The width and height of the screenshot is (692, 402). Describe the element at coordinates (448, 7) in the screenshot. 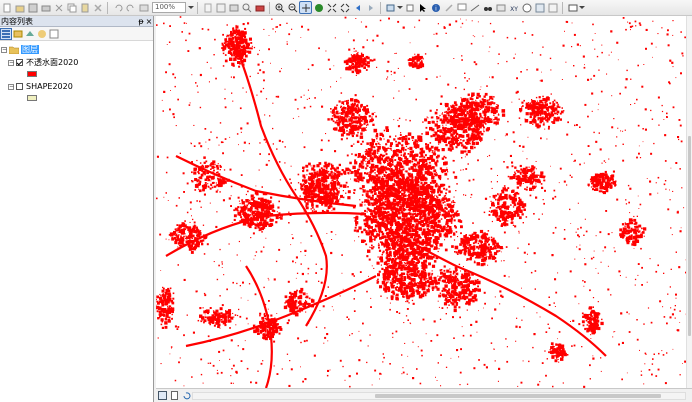

I see `hyperlink-icon` at that location.